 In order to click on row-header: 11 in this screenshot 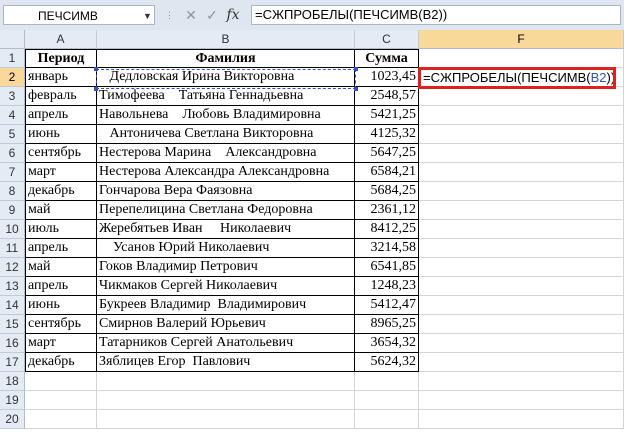, I will do `click(12, 248)`.